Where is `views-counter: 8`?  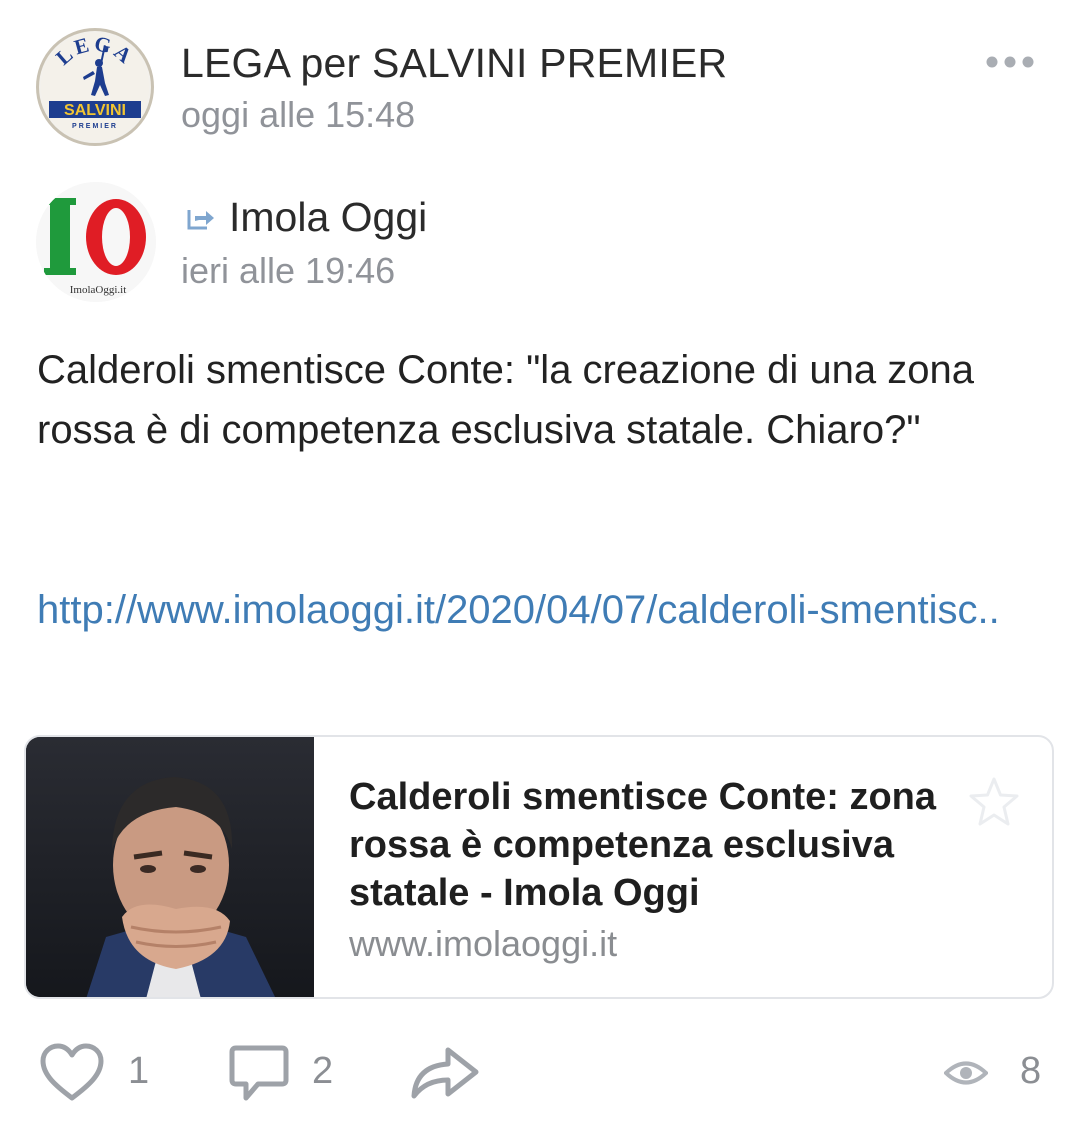
views-counter: 8 is located at coordinates (999, 1073).